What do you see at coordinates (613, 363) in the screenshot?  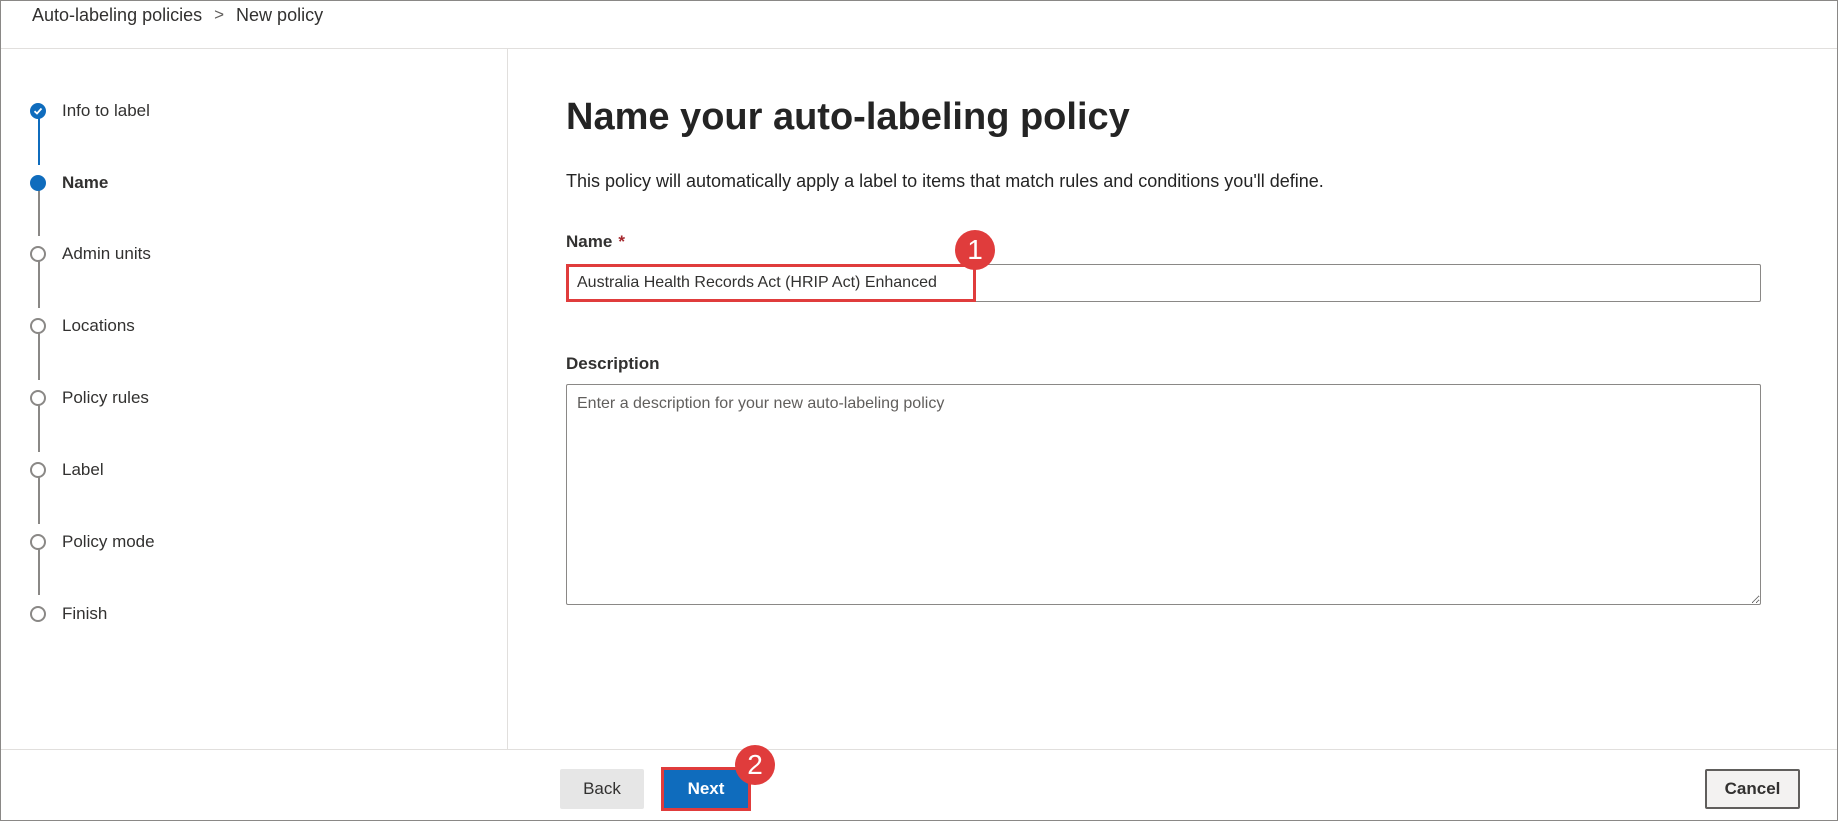 I see `description-field-label: Description` at bounding box center [613, 363].